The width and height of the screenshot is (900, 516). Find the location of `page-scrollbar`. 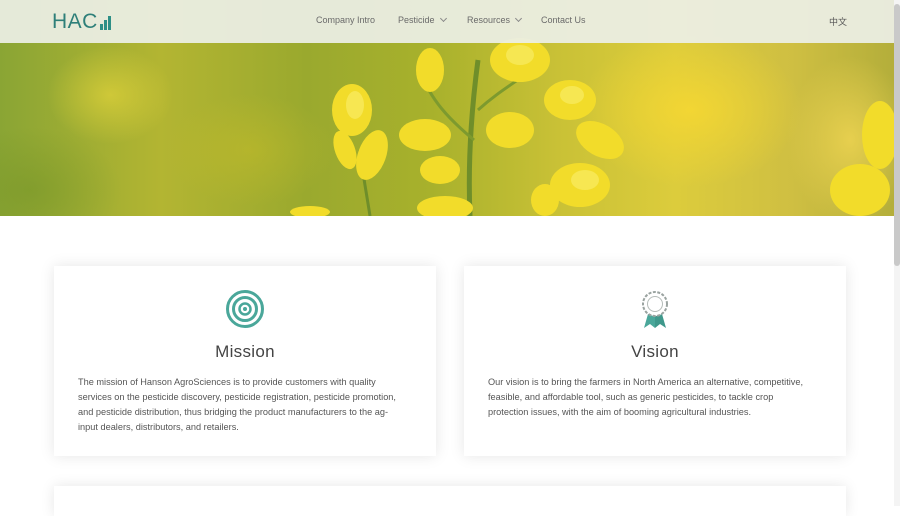

page-scrollbar is located at coordinates (897, 253).